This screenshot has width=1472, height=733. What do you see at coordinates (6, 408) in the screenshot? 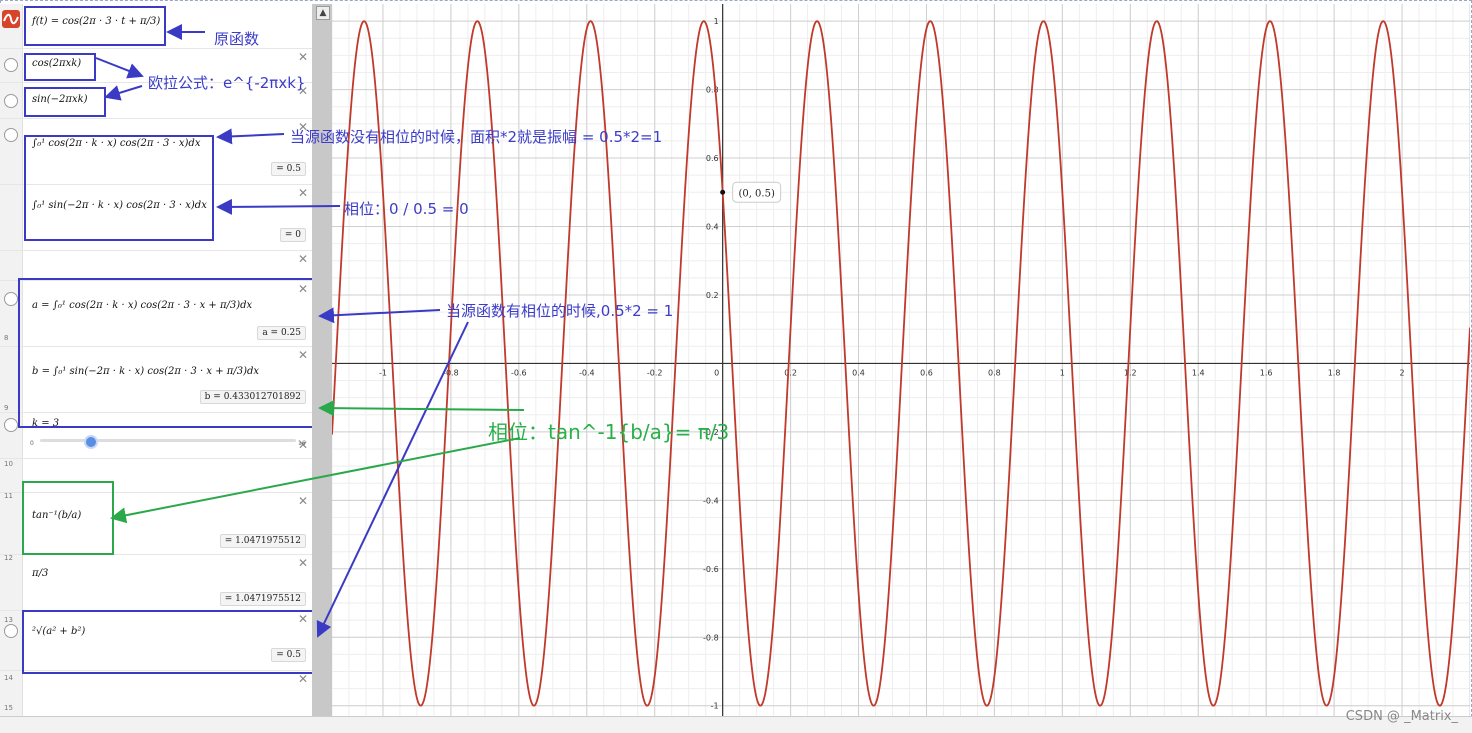
I see `row-number: 9` at bounding box center [6, 408].